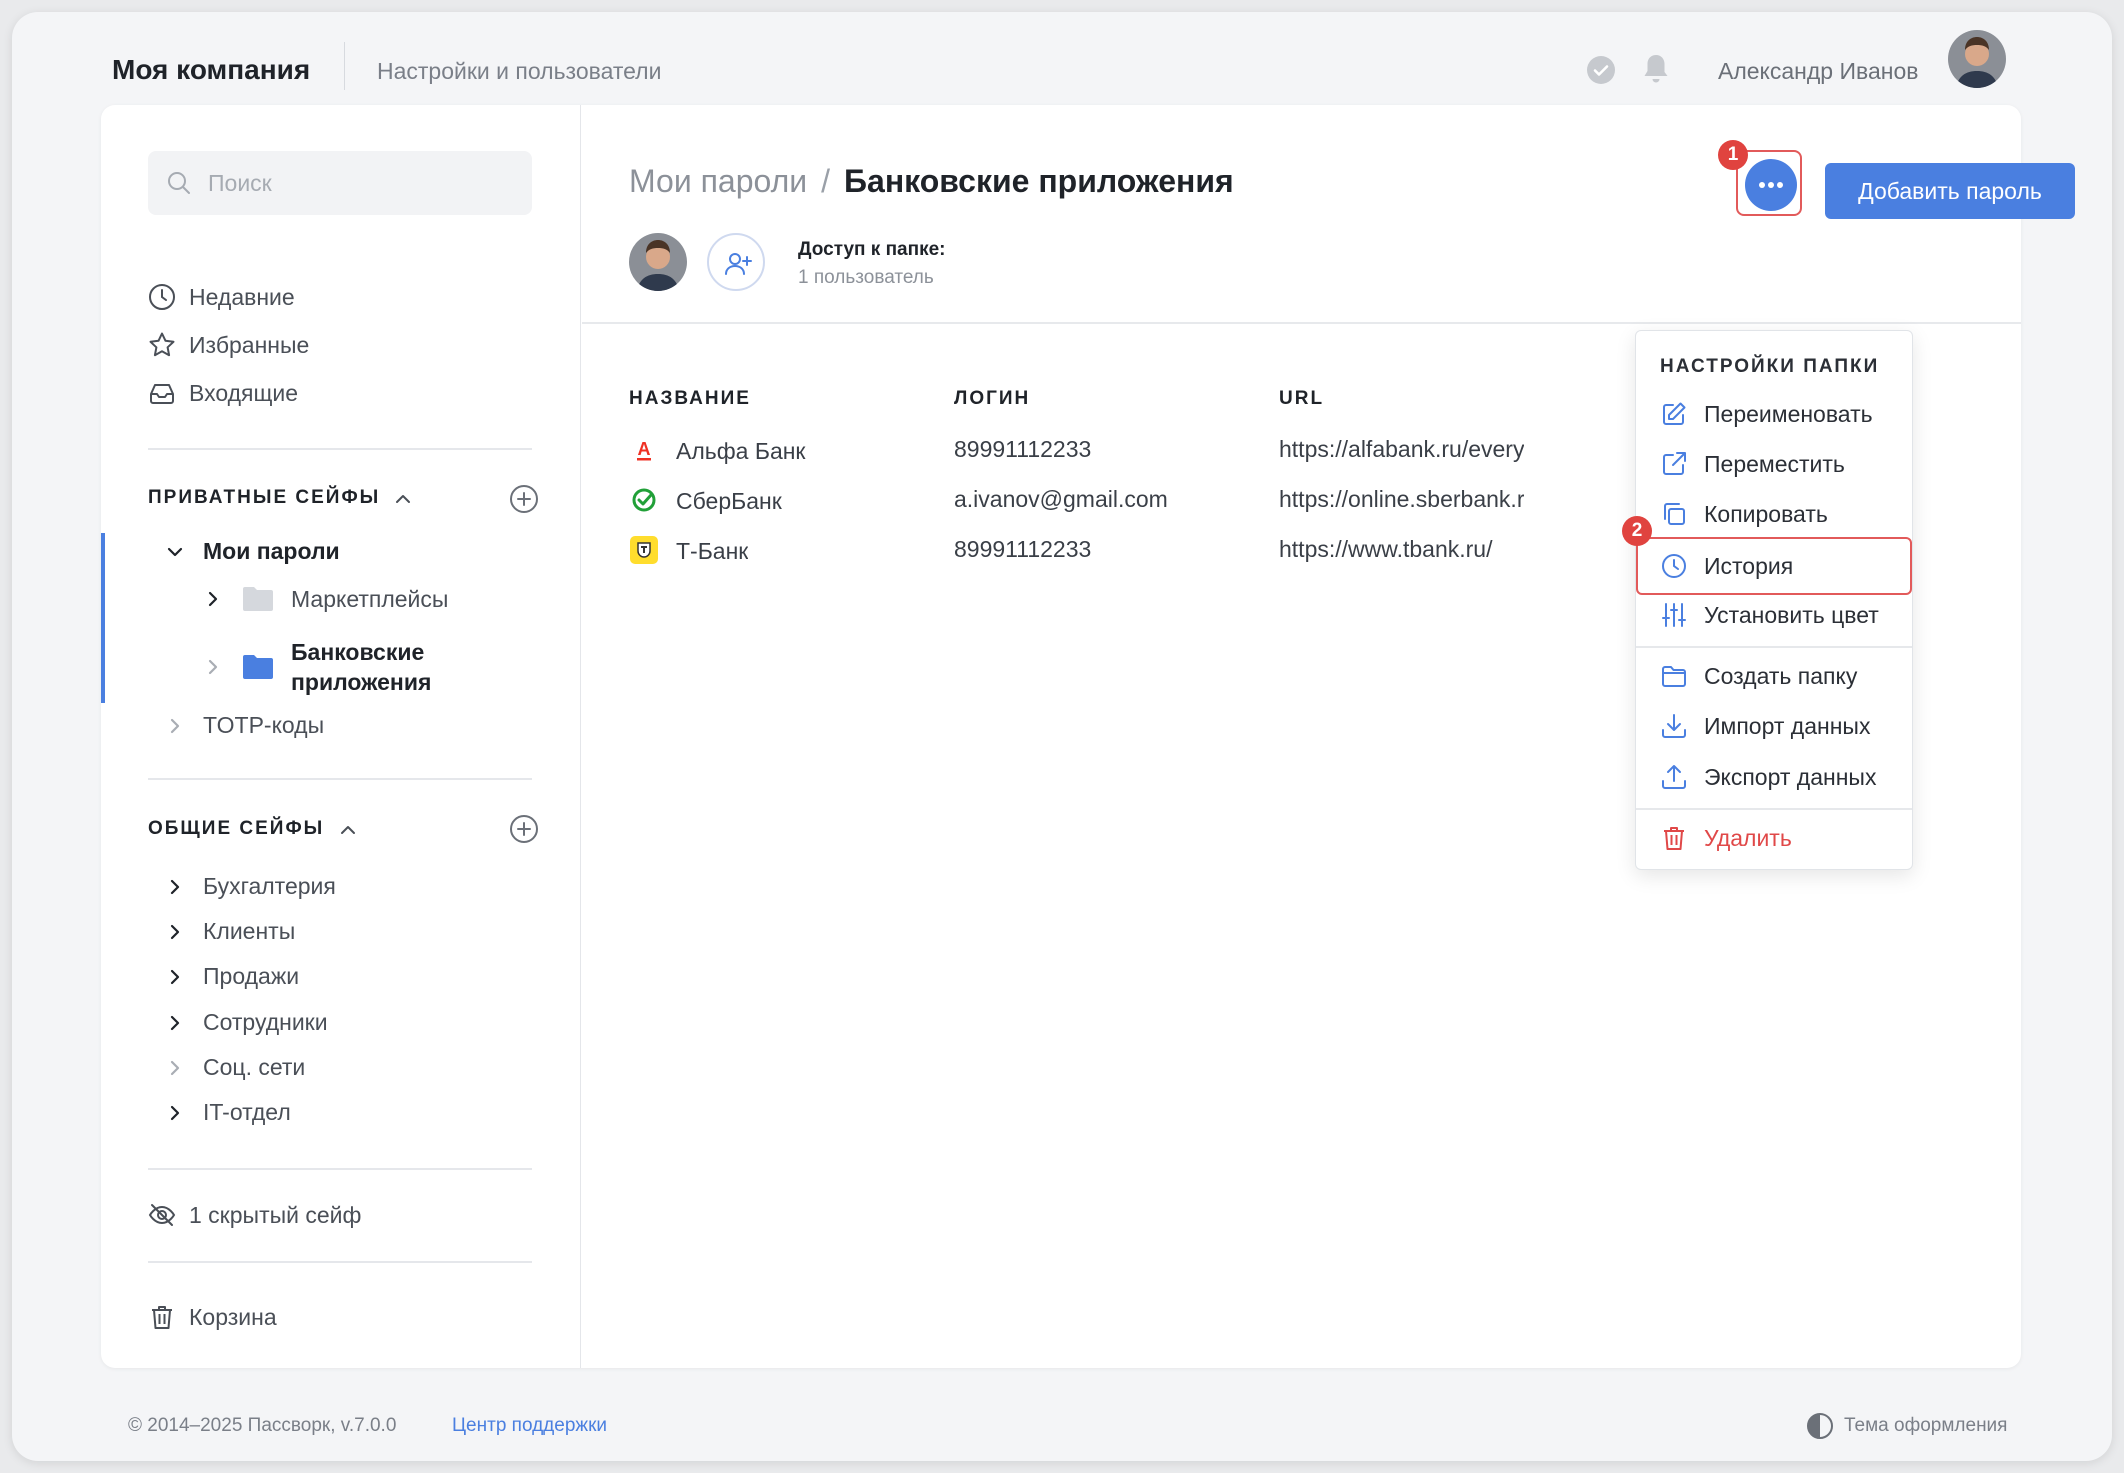 Image resolution: width=2124 pixels, height=1473 pixels. I want to click on row-name: Альфа Банк, so click(741, 451).